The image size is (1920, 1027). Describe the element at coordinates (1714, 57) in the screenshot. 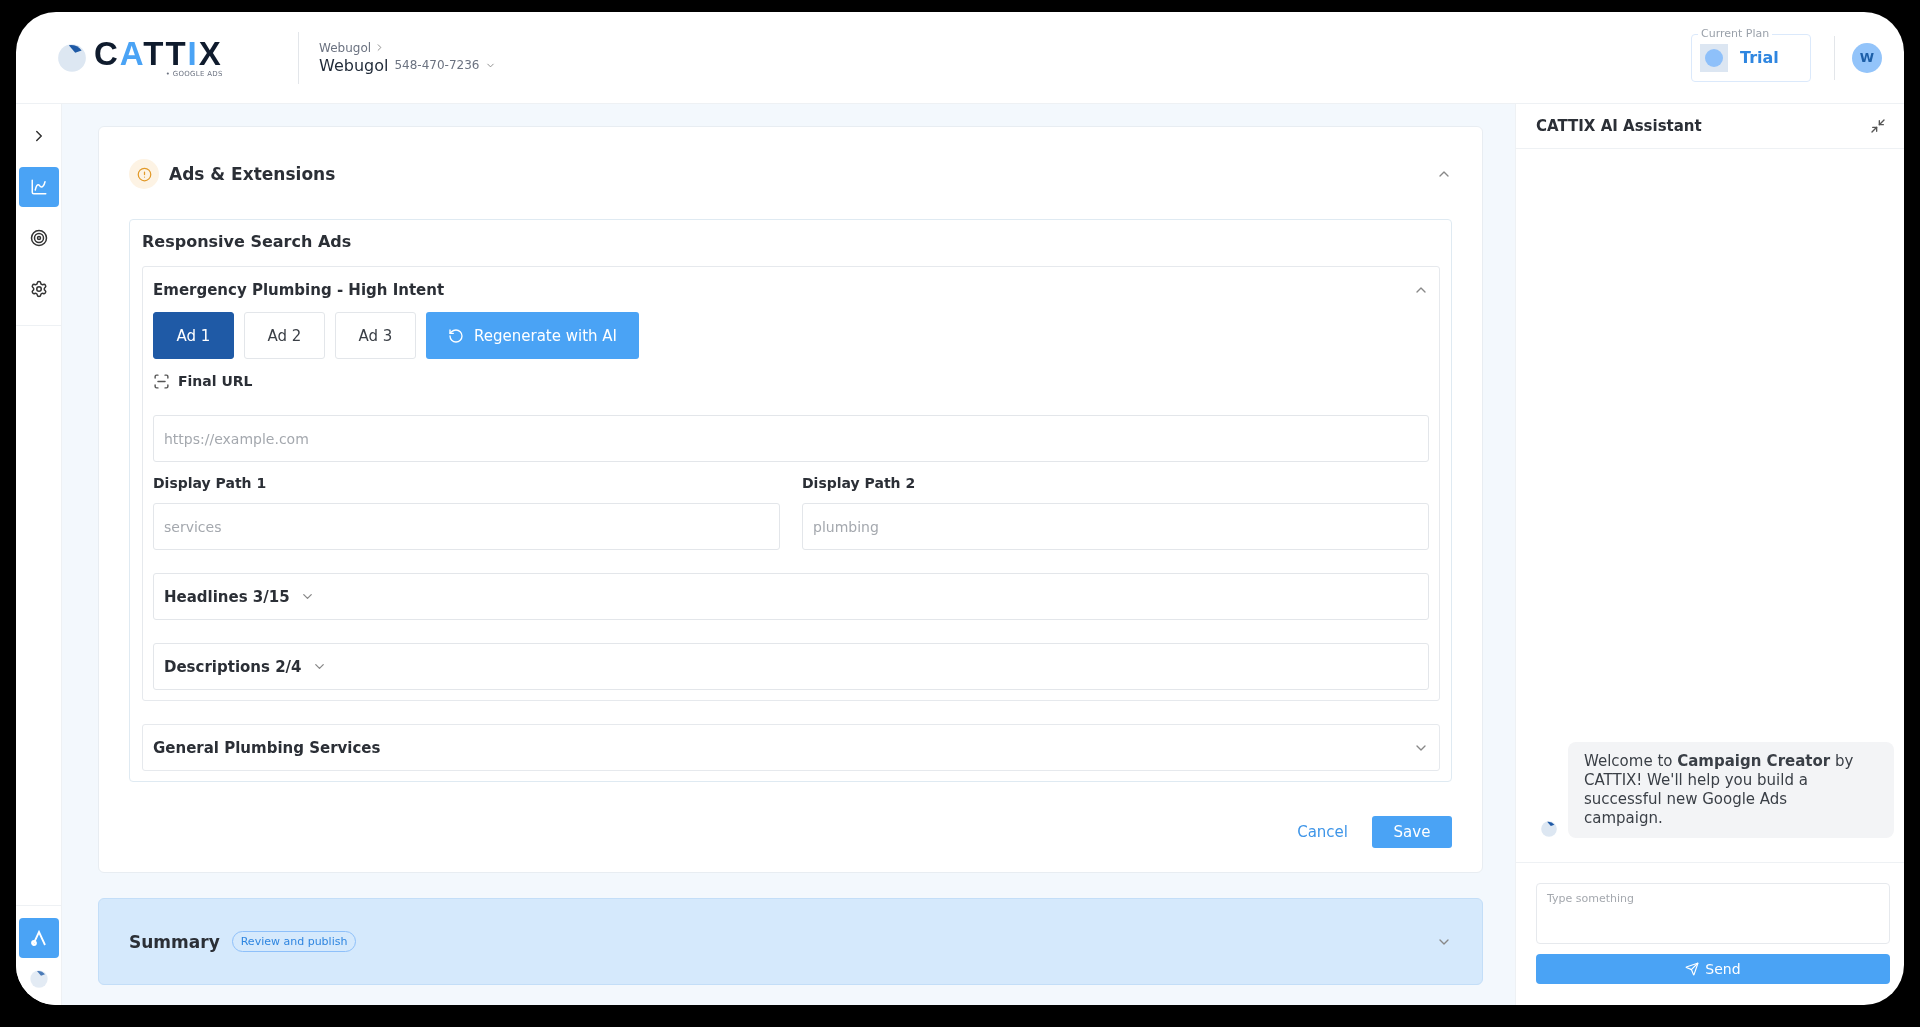

I see `plan-icon` at that location.